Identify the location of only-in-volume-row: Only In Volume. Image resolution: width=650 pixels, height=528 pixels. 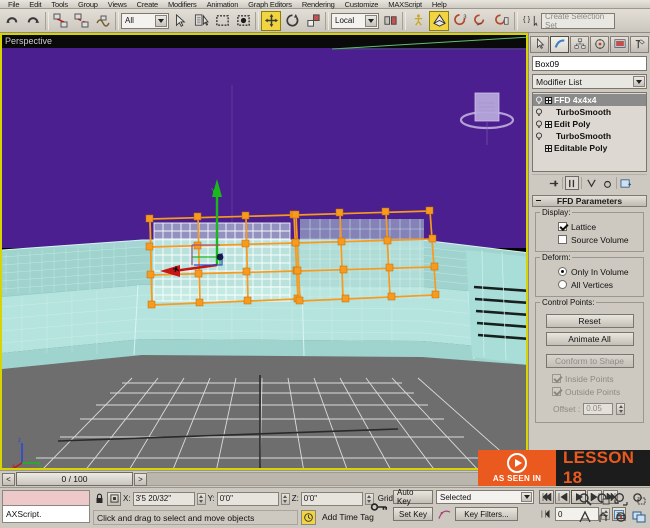
(589, 271).